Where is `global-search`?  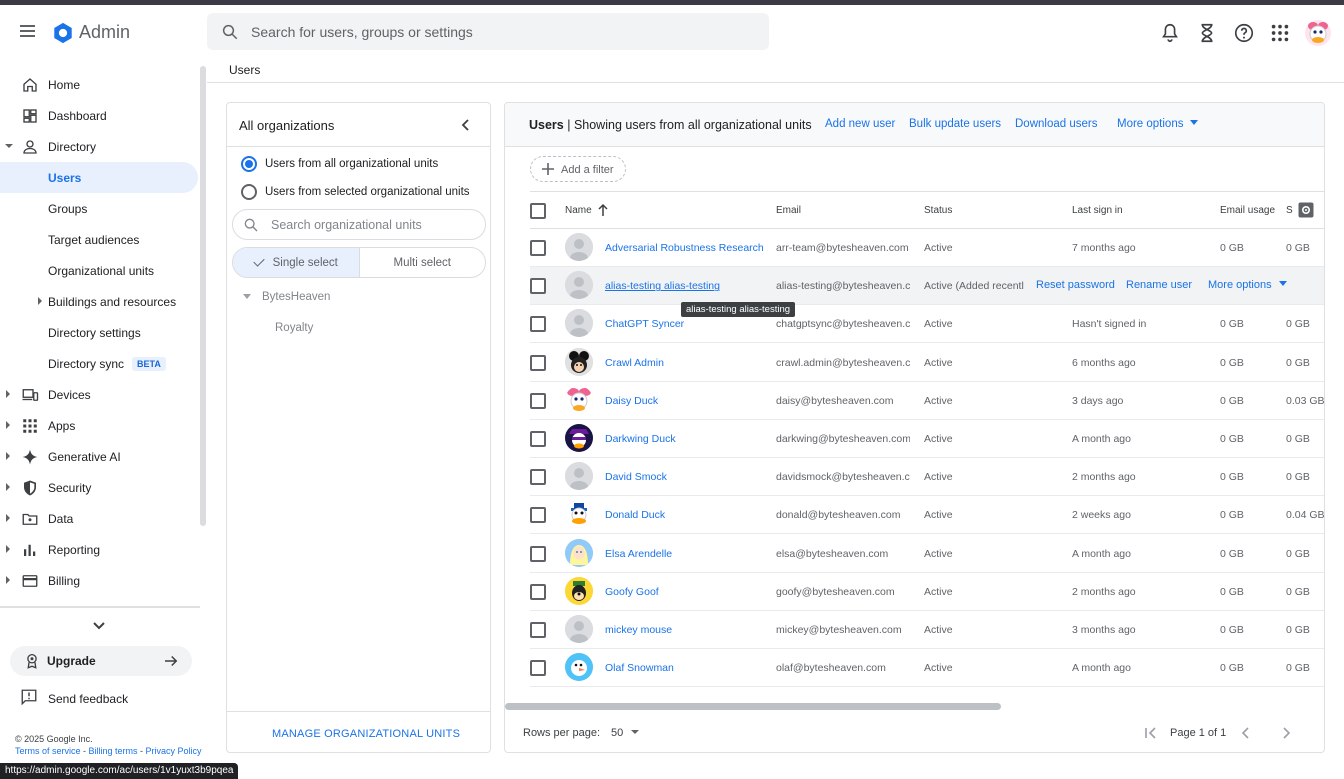 global-search is located at coordinates (488, 31).